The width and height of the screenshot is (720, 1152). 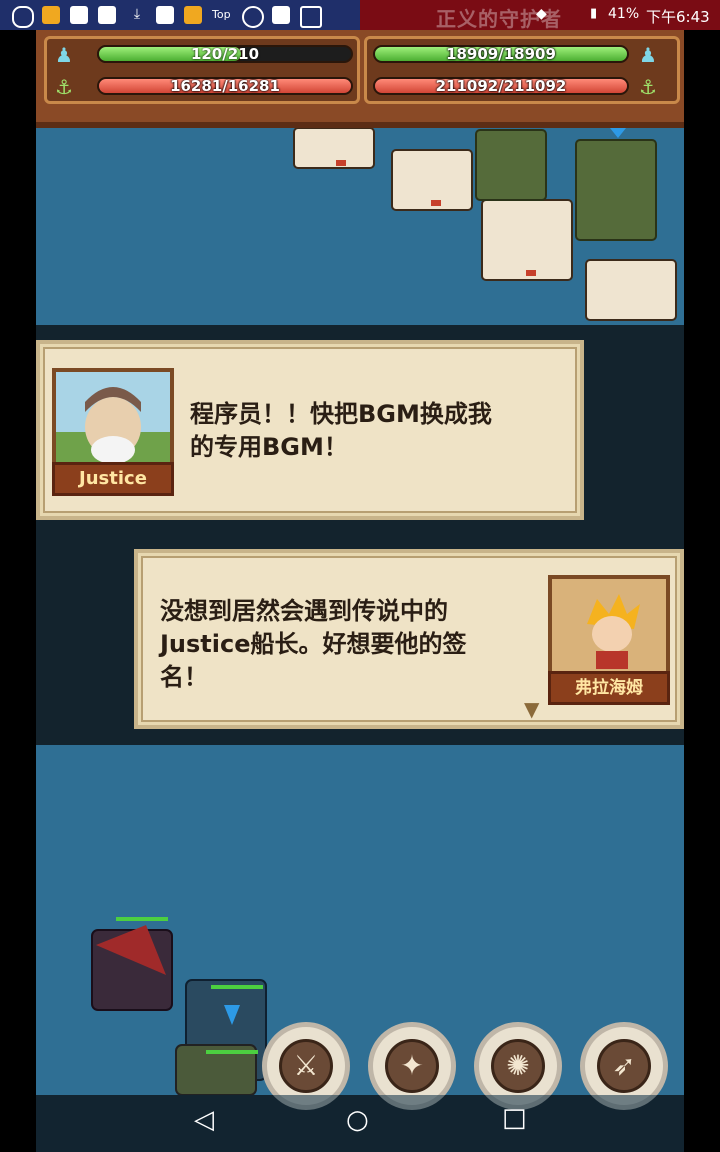 What do you see at coordinates (531, 709) in the screenshot?
I see `continue-arrow-icon: ▼` at bounding box center [531, 709].